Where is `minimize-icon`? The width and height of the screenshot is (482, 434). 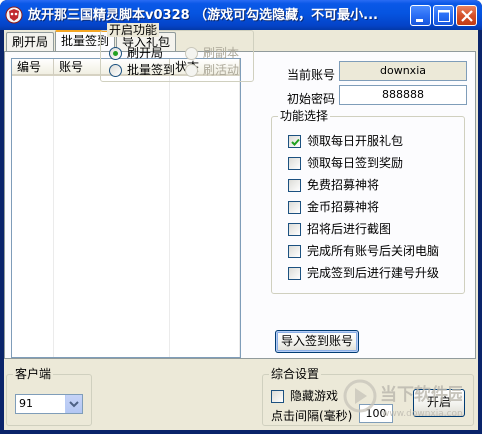 minimize-icon is located at coordinates (419, 20).